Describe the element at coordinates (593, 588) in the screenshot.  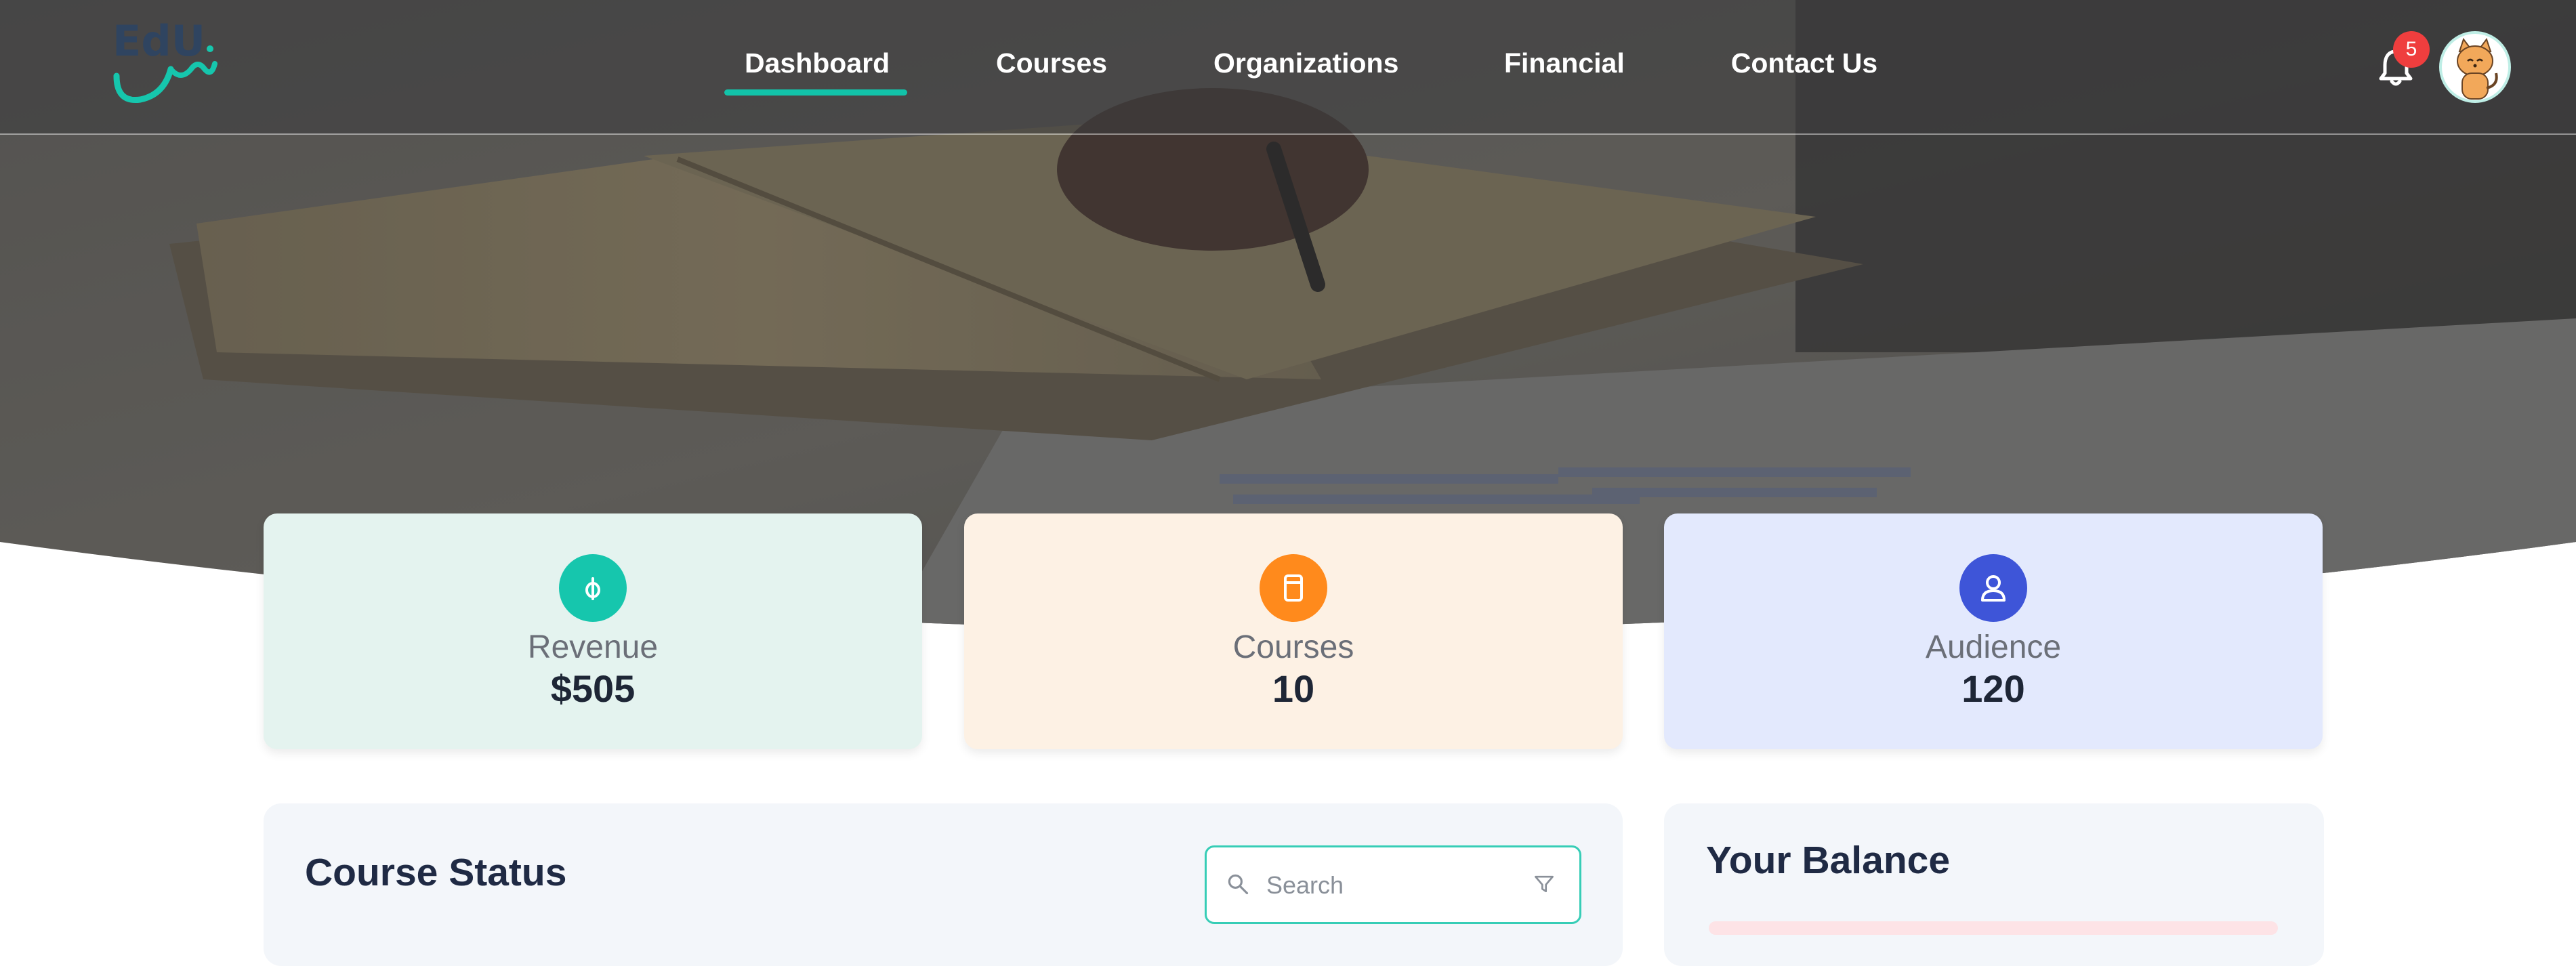
I see `coin-icon` at that location.